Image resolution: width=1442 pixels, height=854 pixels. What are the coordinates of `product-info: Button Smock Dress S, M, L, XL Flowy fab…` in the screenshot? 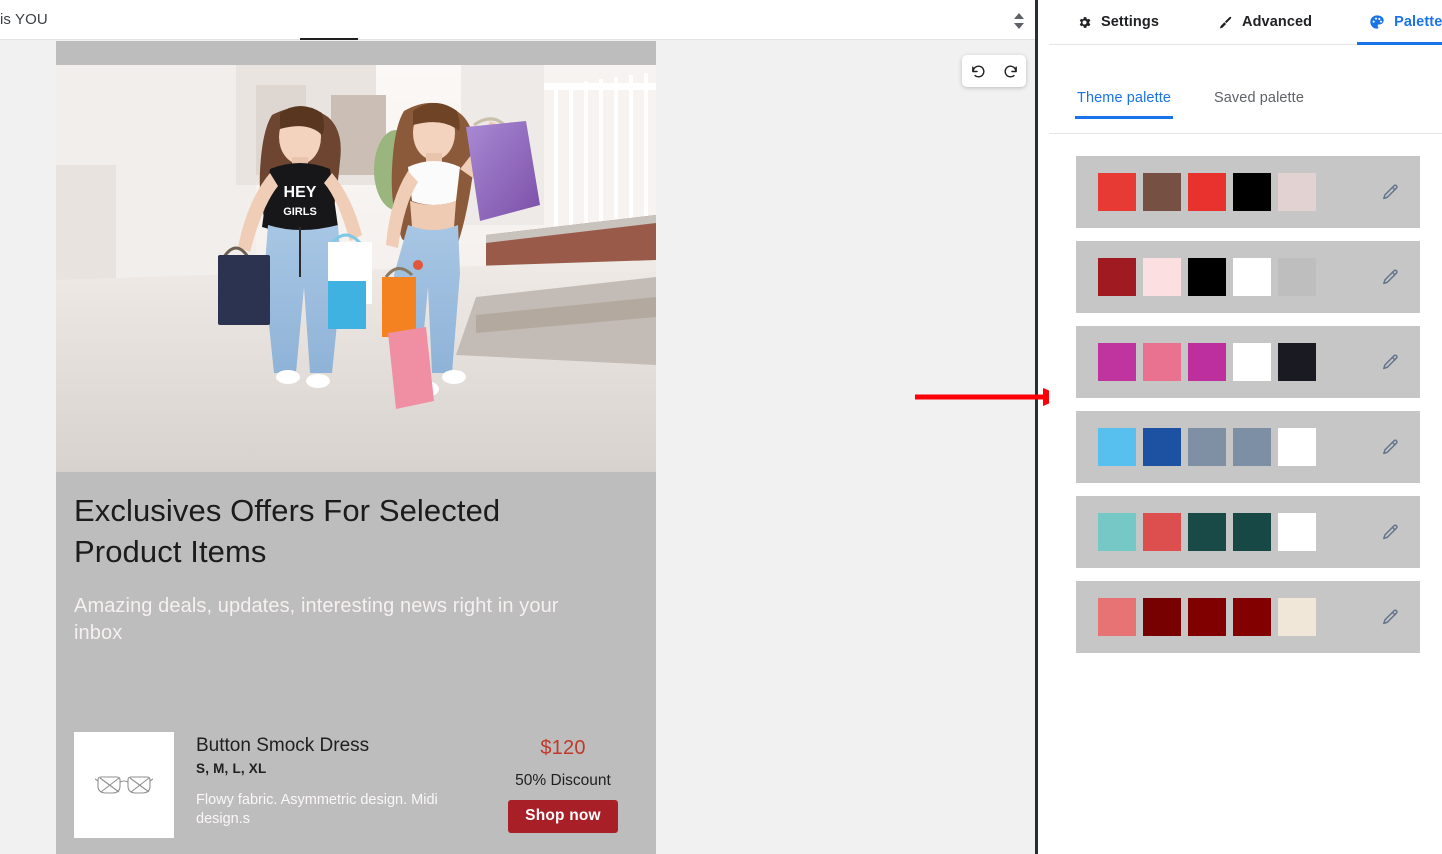 It's located at (342, 779).